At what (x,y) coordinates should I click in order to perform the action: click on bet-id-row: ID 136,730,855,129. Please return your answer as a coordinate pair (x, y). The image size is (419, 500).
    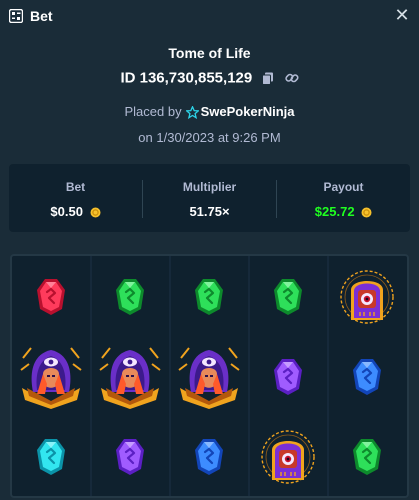
    Looking at the image, I should click on (209, 78).